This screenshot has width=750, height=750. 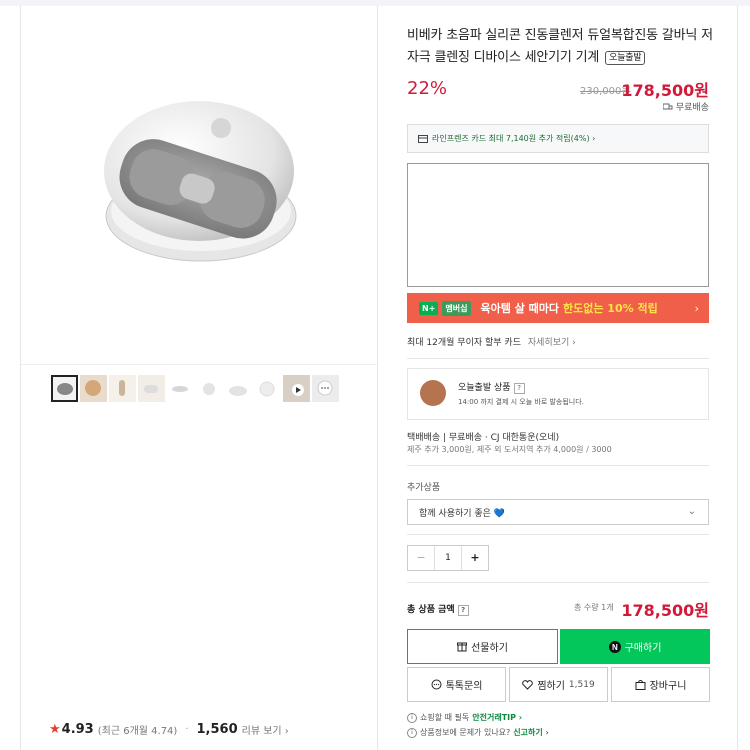 What do you see at coordinates (465, 732) in the screenshot?
I see `tip-text: 상품정보에 문제가 있나요?` at bounding box center [465, 732].